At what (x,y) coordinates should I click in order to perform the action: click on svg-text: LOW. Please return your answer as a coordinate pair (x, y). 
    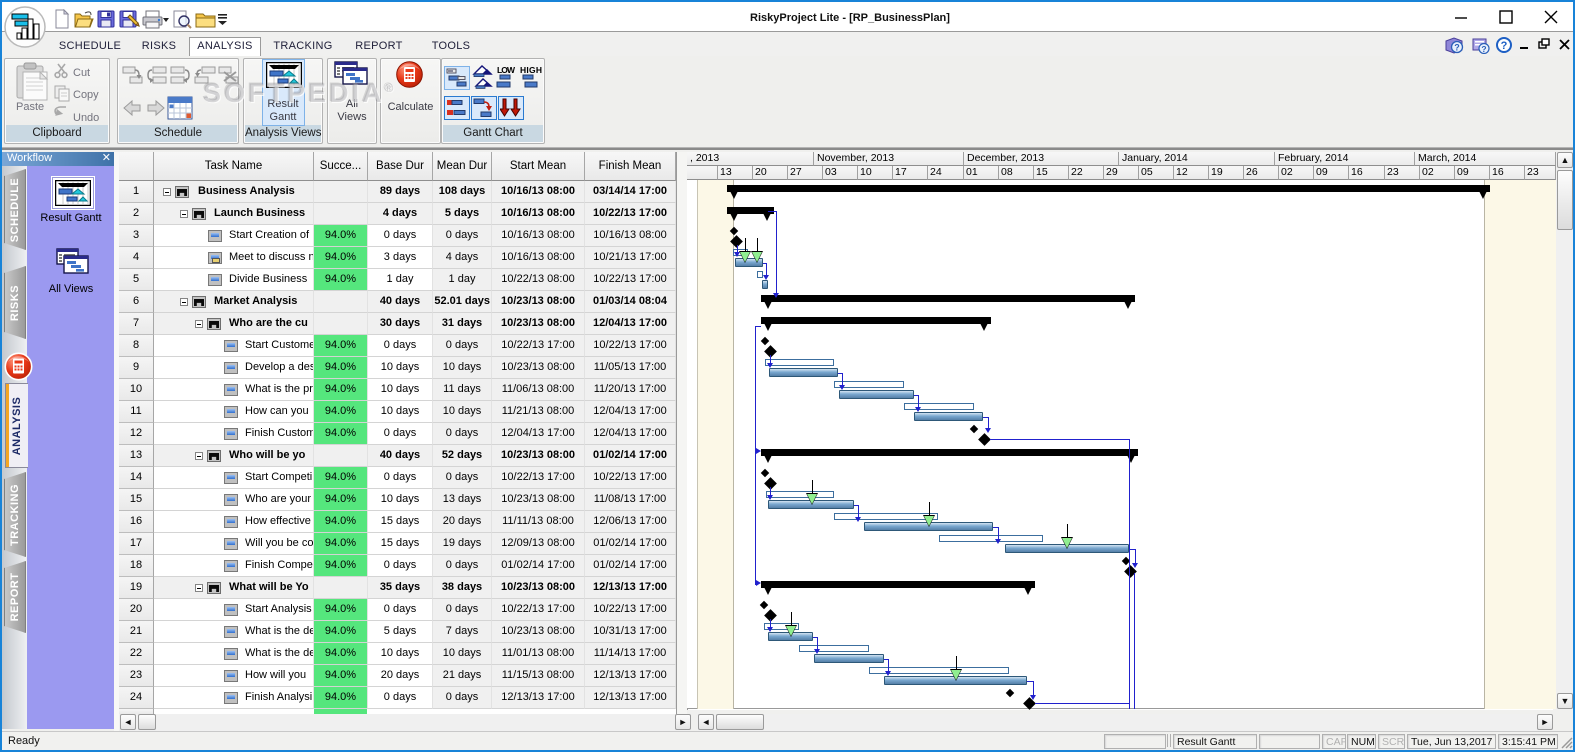
    Looking at the image, I should click on (506, 70).